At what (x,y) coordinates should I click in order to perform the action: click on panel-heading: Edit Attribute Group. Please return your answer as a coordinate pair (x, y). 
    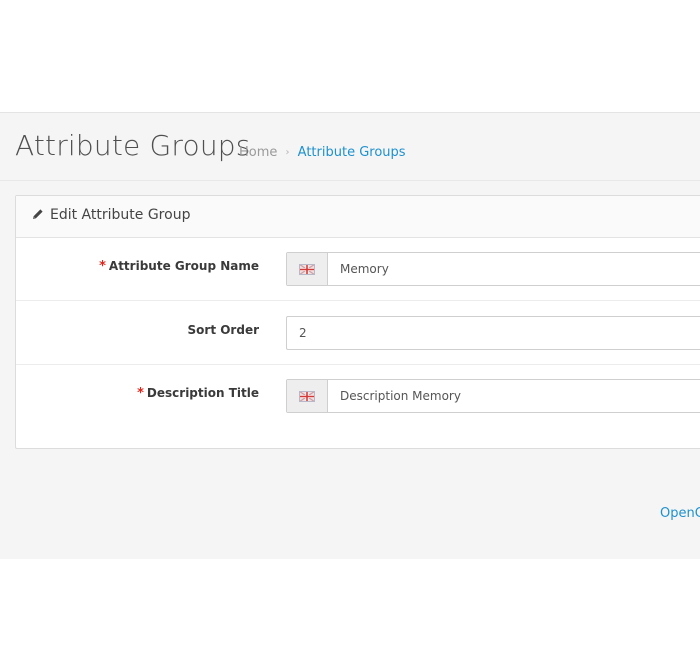
    Looking at the image, I should click on (358, 217).